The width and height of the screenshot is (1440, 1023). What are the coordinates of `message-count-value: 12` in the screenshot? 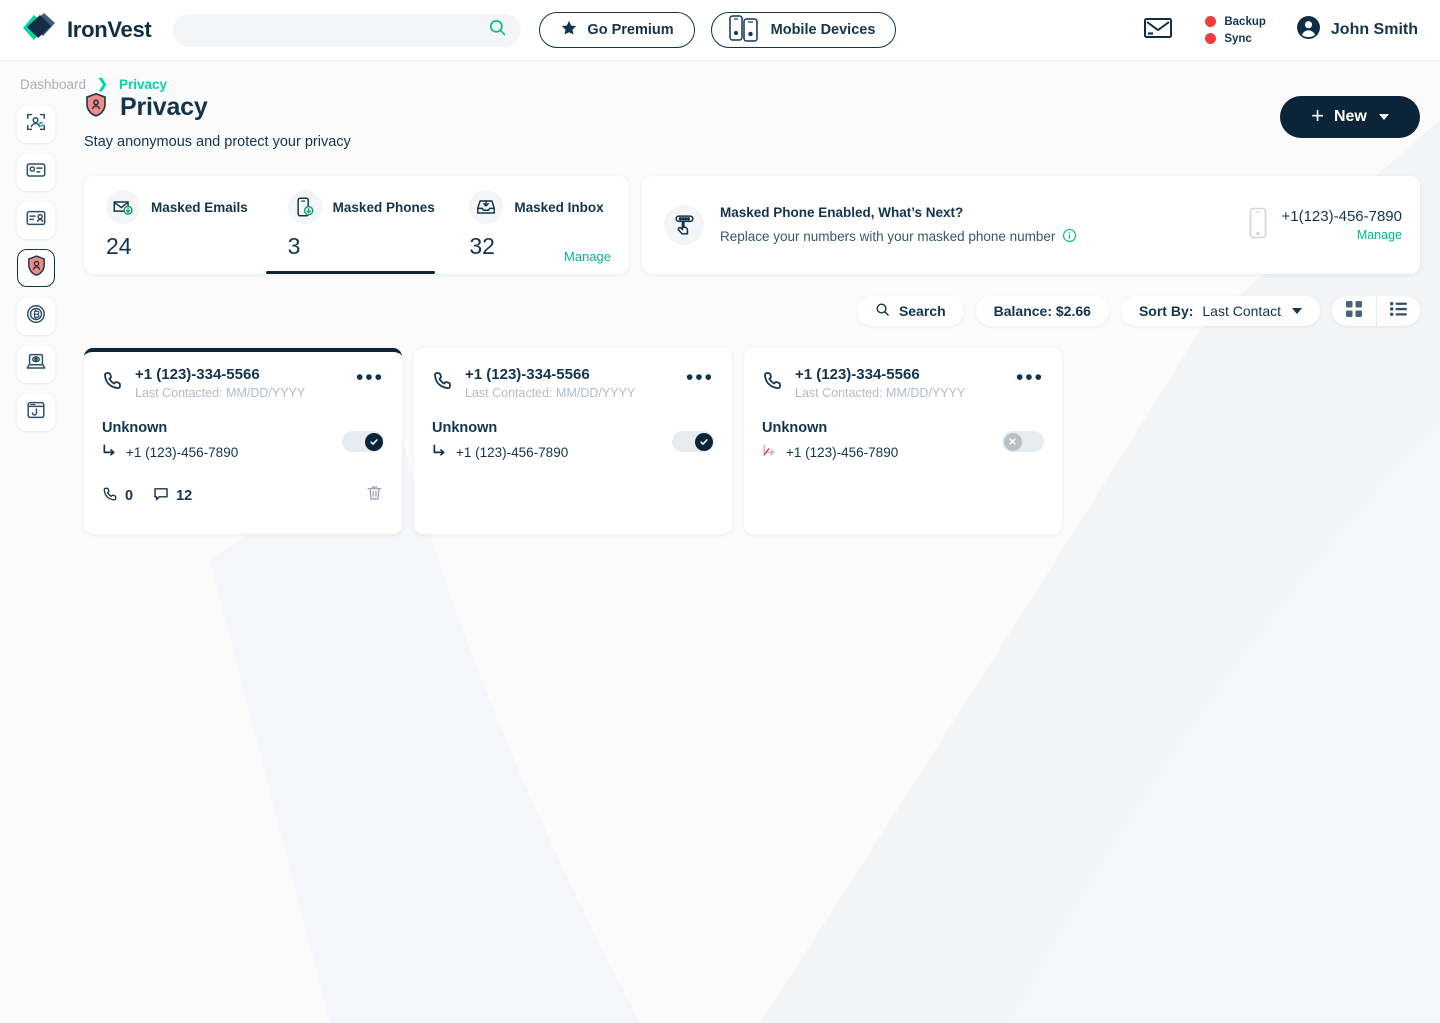 It's located at (184, 495).